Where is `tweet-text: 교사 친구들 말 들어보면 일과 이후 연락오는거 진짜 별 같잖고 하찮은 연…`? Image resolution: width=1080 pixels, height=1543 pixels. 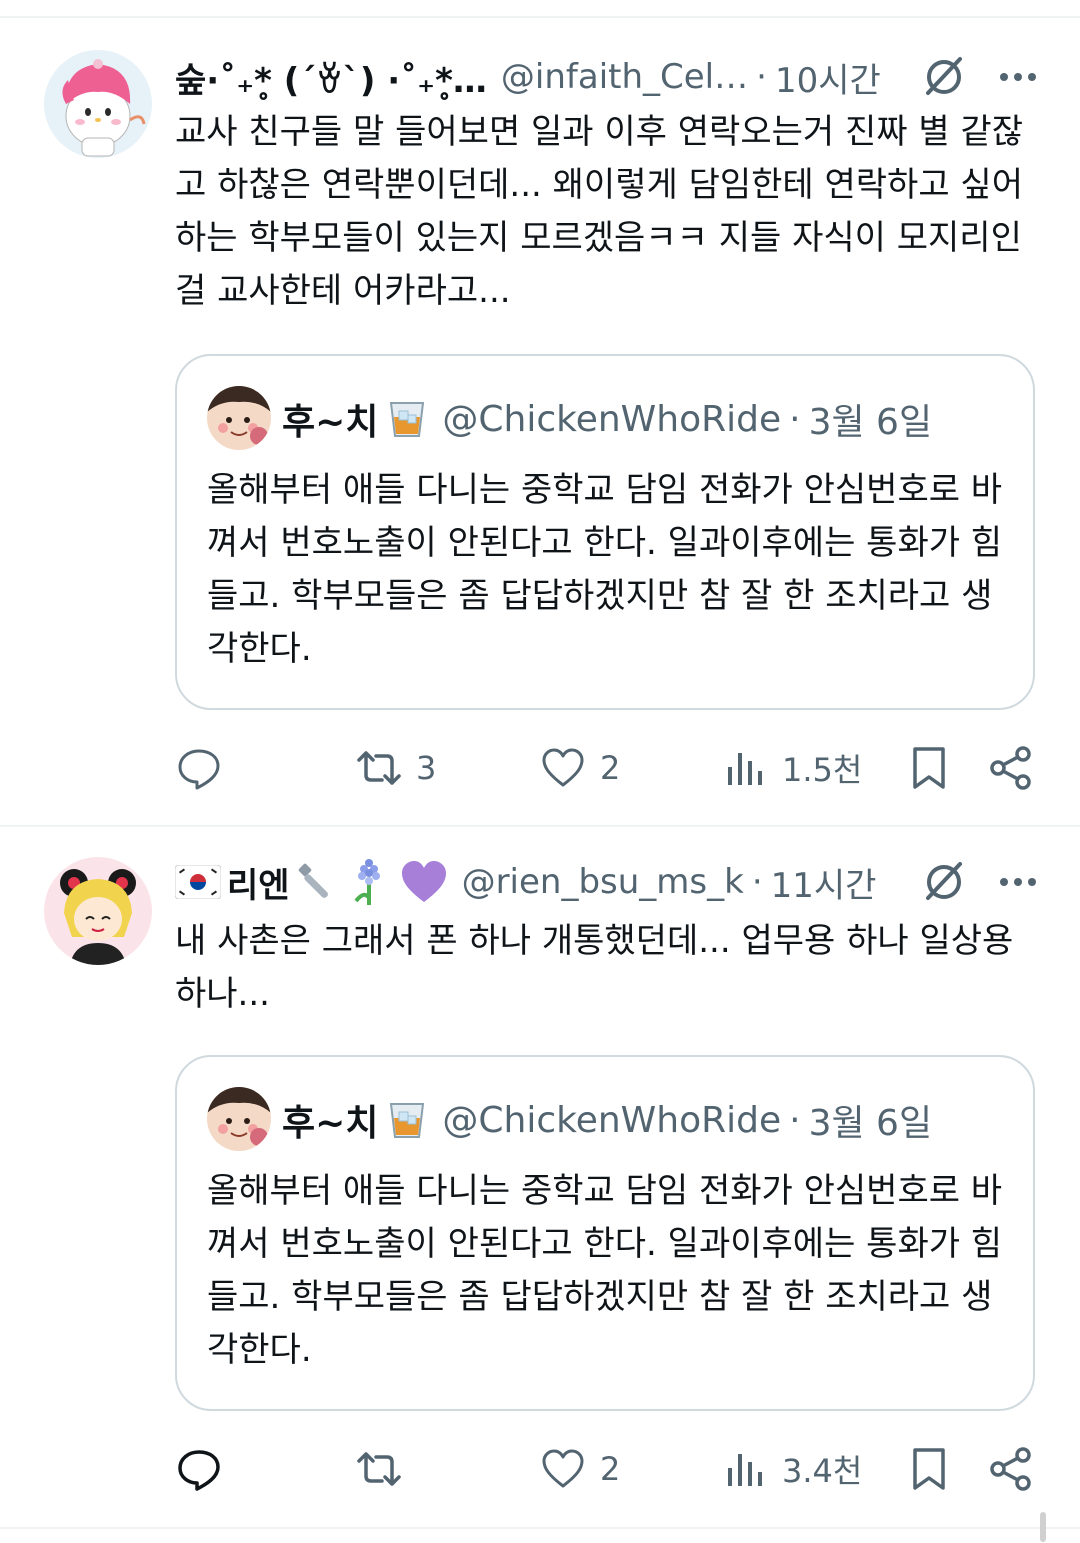 tweet-text: 교사 친구들 말 들어보면 일과 이후 연락오는거 진짜 별 같잖고 하찮은 연… is located at coordinates (599, 211).